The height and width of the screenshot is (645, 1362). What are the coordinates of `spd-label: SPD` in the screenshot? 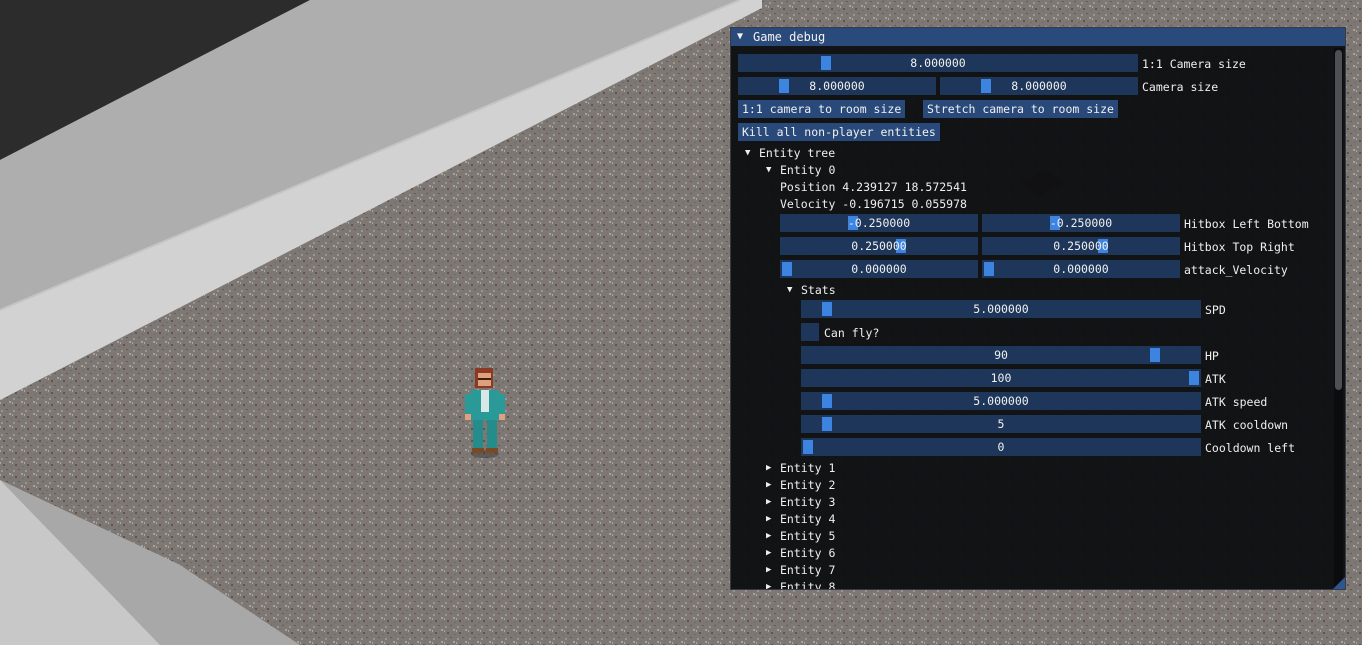 It's located at (1215, 310).